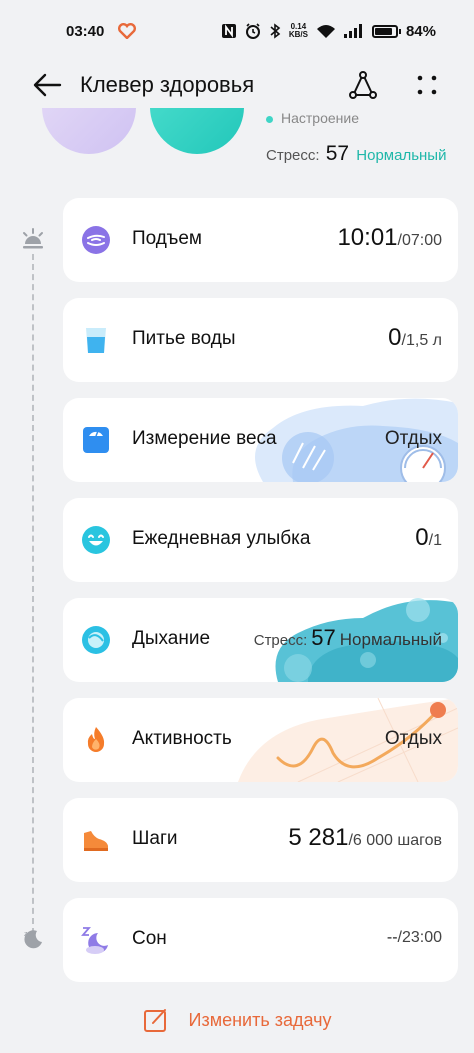  I want to click on mood-ring, so click(89, 131).